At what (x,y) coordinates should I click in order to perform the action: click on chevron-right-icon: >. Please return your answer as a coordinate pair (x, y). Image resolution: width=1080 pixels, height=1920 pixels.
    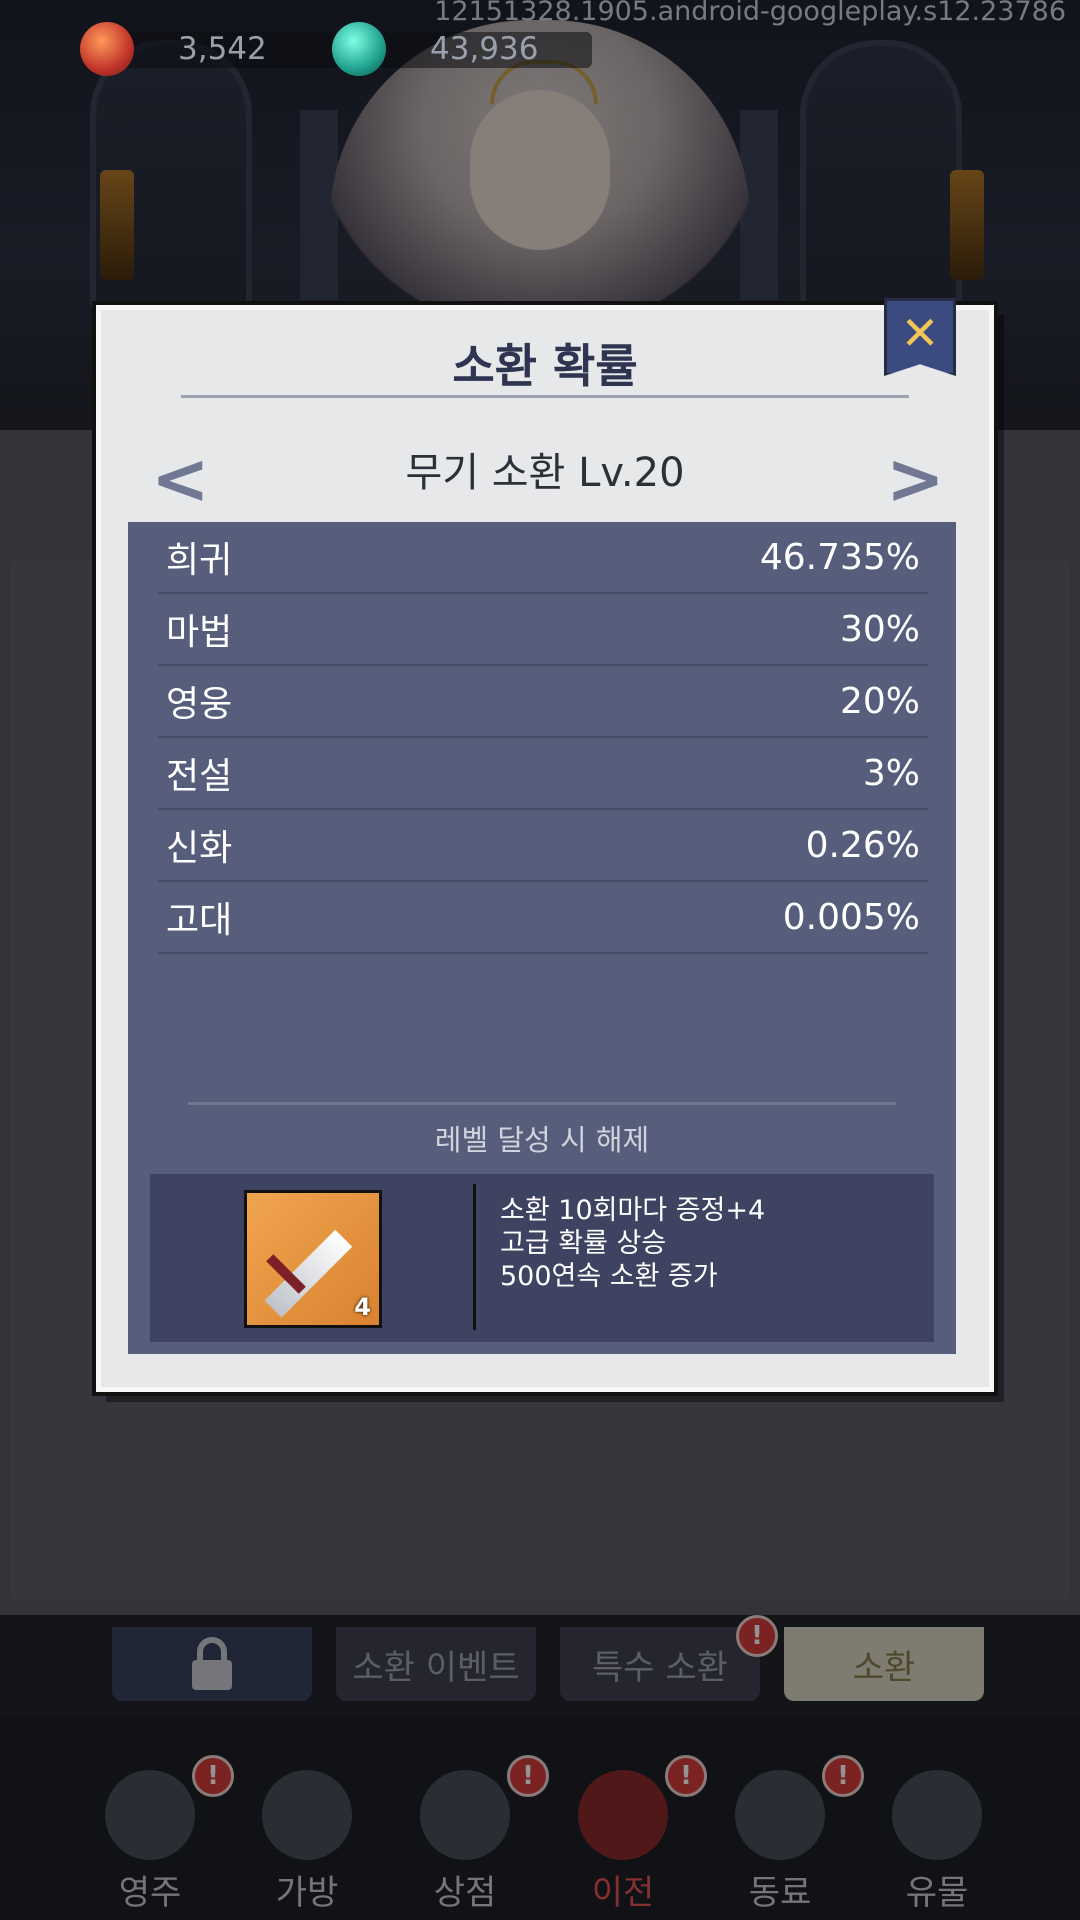
    Looking at the image, I should click on (915, 479).